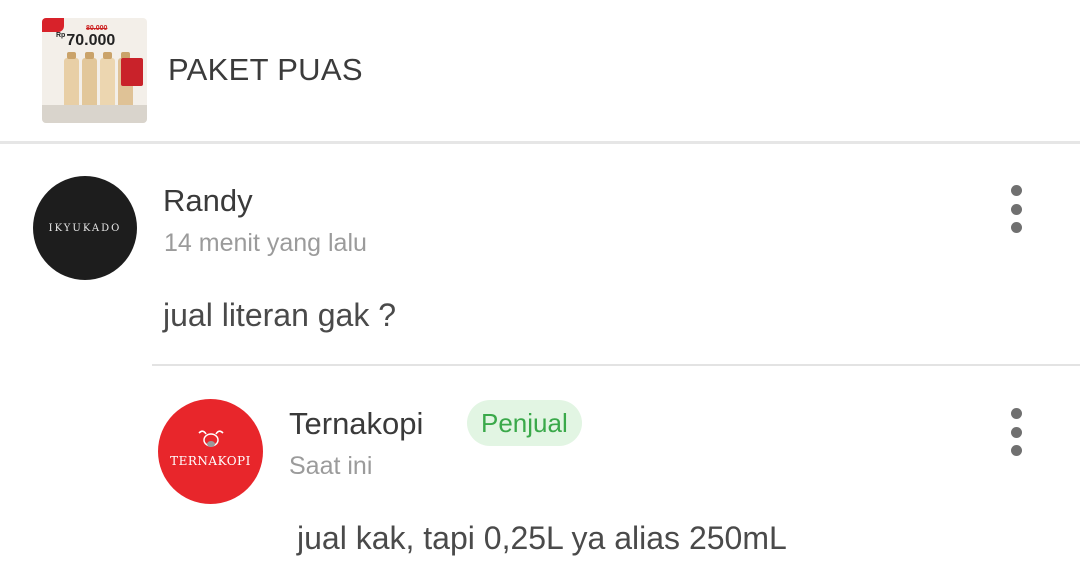 The height and width of the screenshot is (584, 1080). Describe the element at coordinates (265, 243) in the screenshot. I see `comment-time: 14 menit yang lalu` at that location.